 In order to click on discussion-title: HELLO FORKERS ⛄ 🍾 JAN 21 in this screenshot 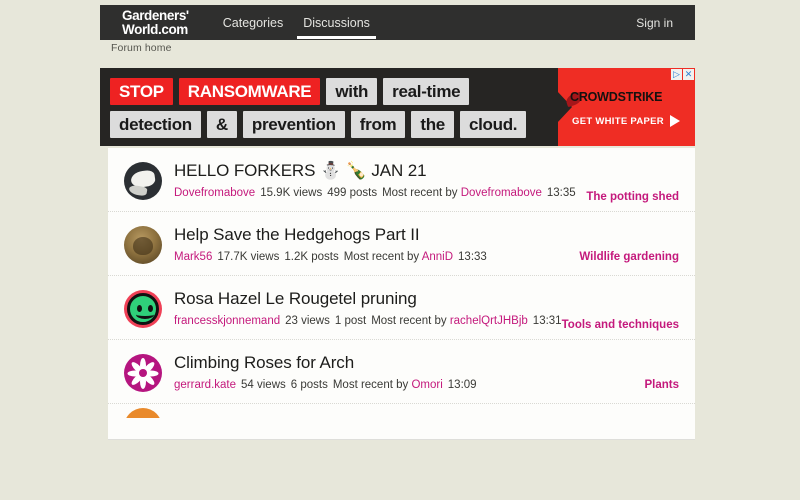, I will do `click(426, 171)`.